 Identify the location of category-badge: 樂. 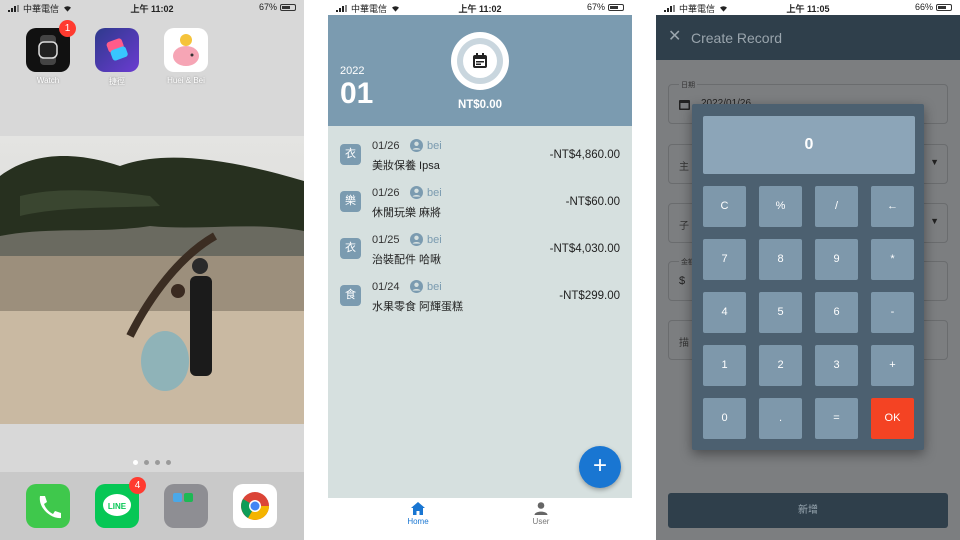
(350, 201).